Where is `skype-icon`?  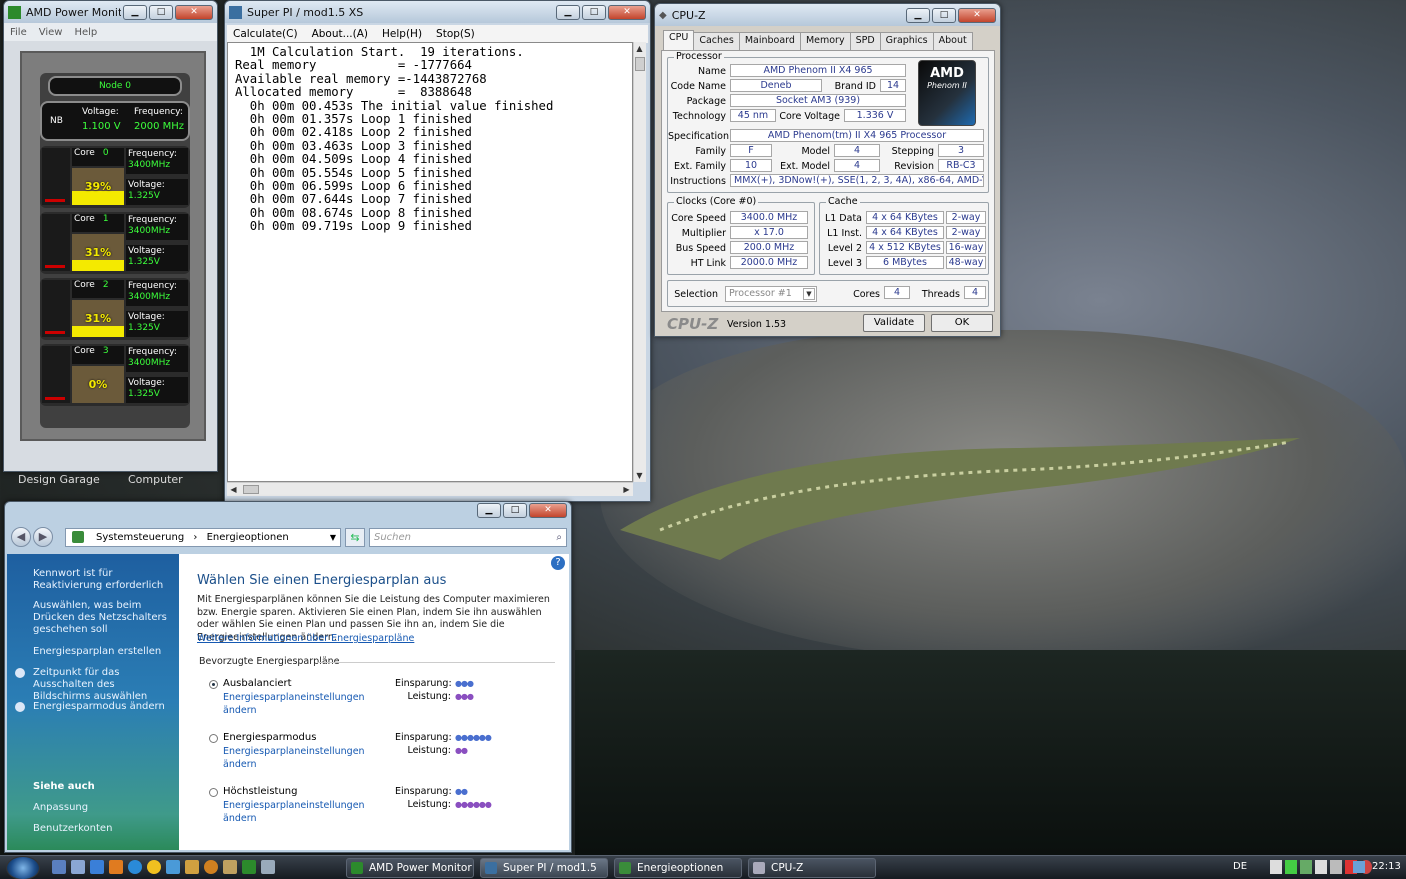 skype-icon is located at coordinates (173, 867).